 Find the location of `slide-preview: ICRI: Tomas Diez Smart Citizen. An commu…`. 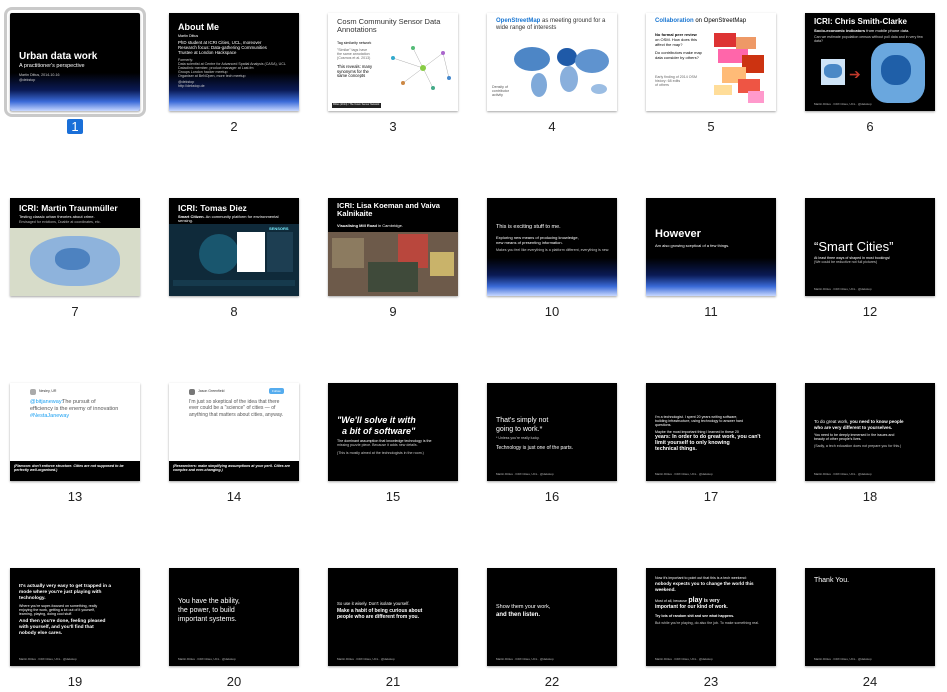

slide-preview: ICRI: Tomas Diez Smart Citizen. An commu… is located at coordinates (234, 247).